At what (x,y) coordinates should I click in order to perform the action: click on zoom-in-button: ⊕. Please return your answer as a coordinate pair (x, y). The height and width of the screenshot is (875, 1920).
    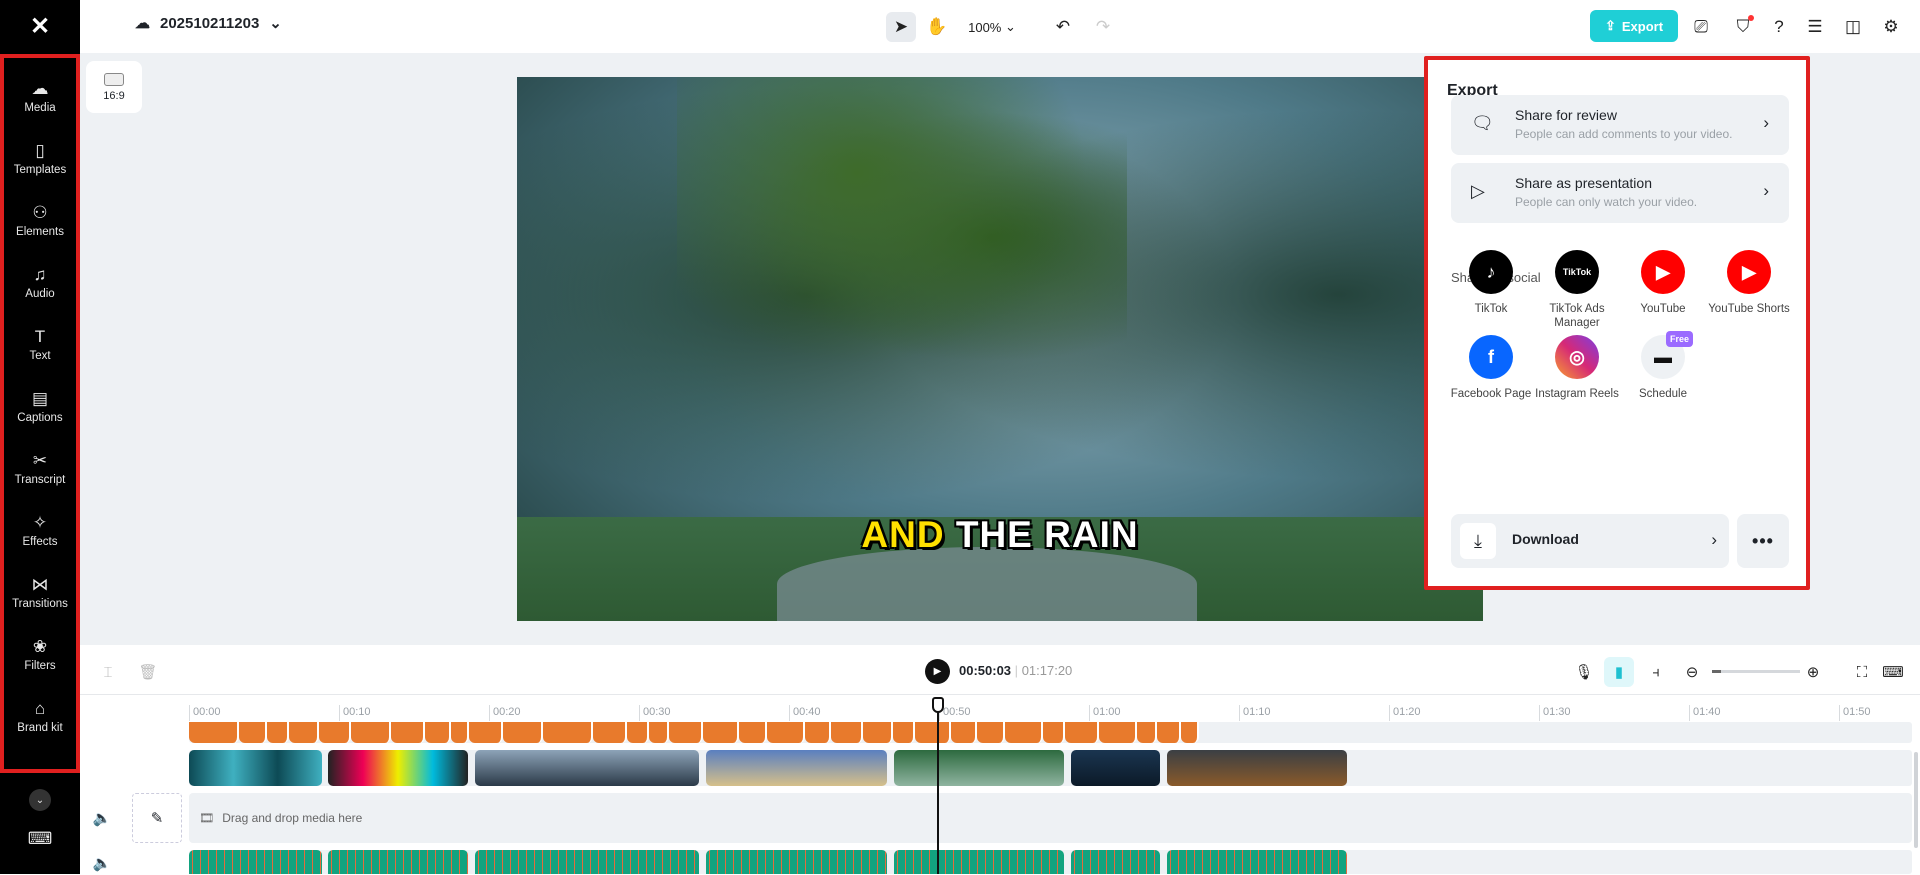
    Looking at the image, I should click on (1813, 672).